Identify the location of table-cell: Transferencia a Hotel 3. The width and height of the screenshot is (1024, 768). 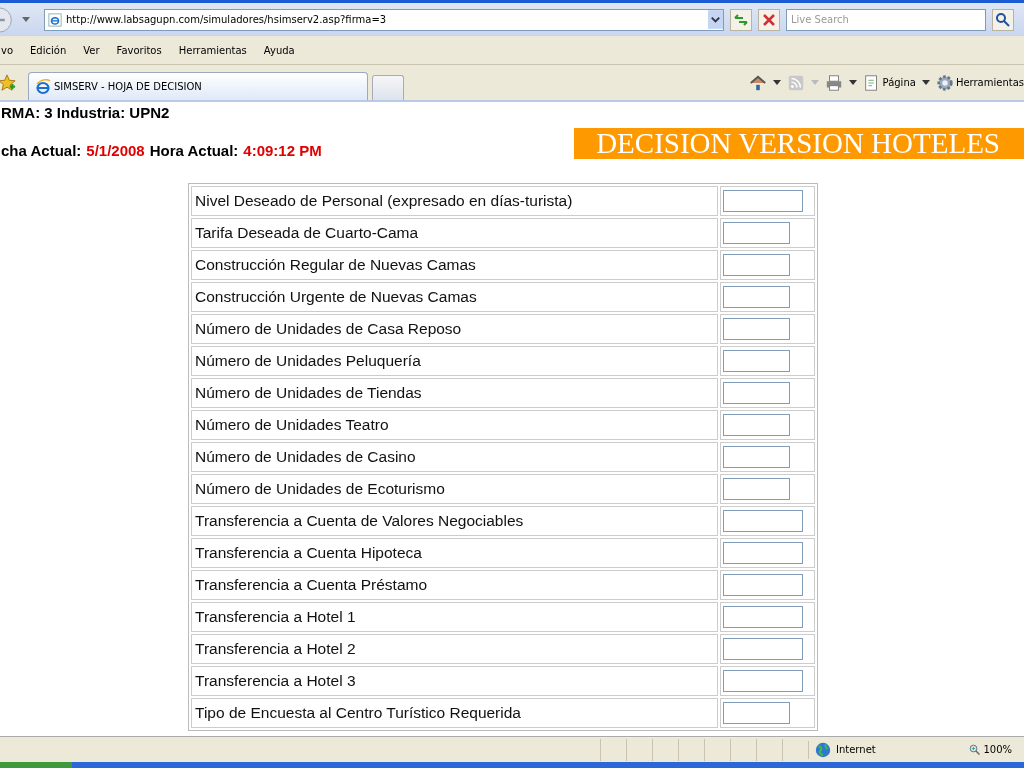
(454, 681).